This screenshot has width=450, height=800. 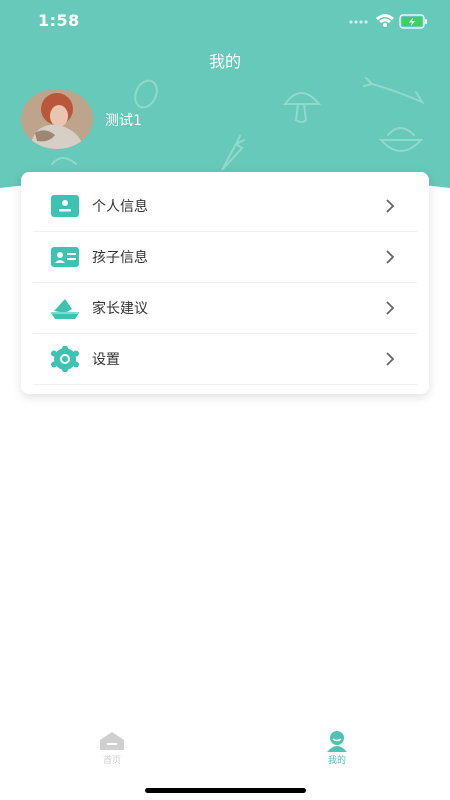 I want to click on tab-home: 首页, so click(x=112, y=750).